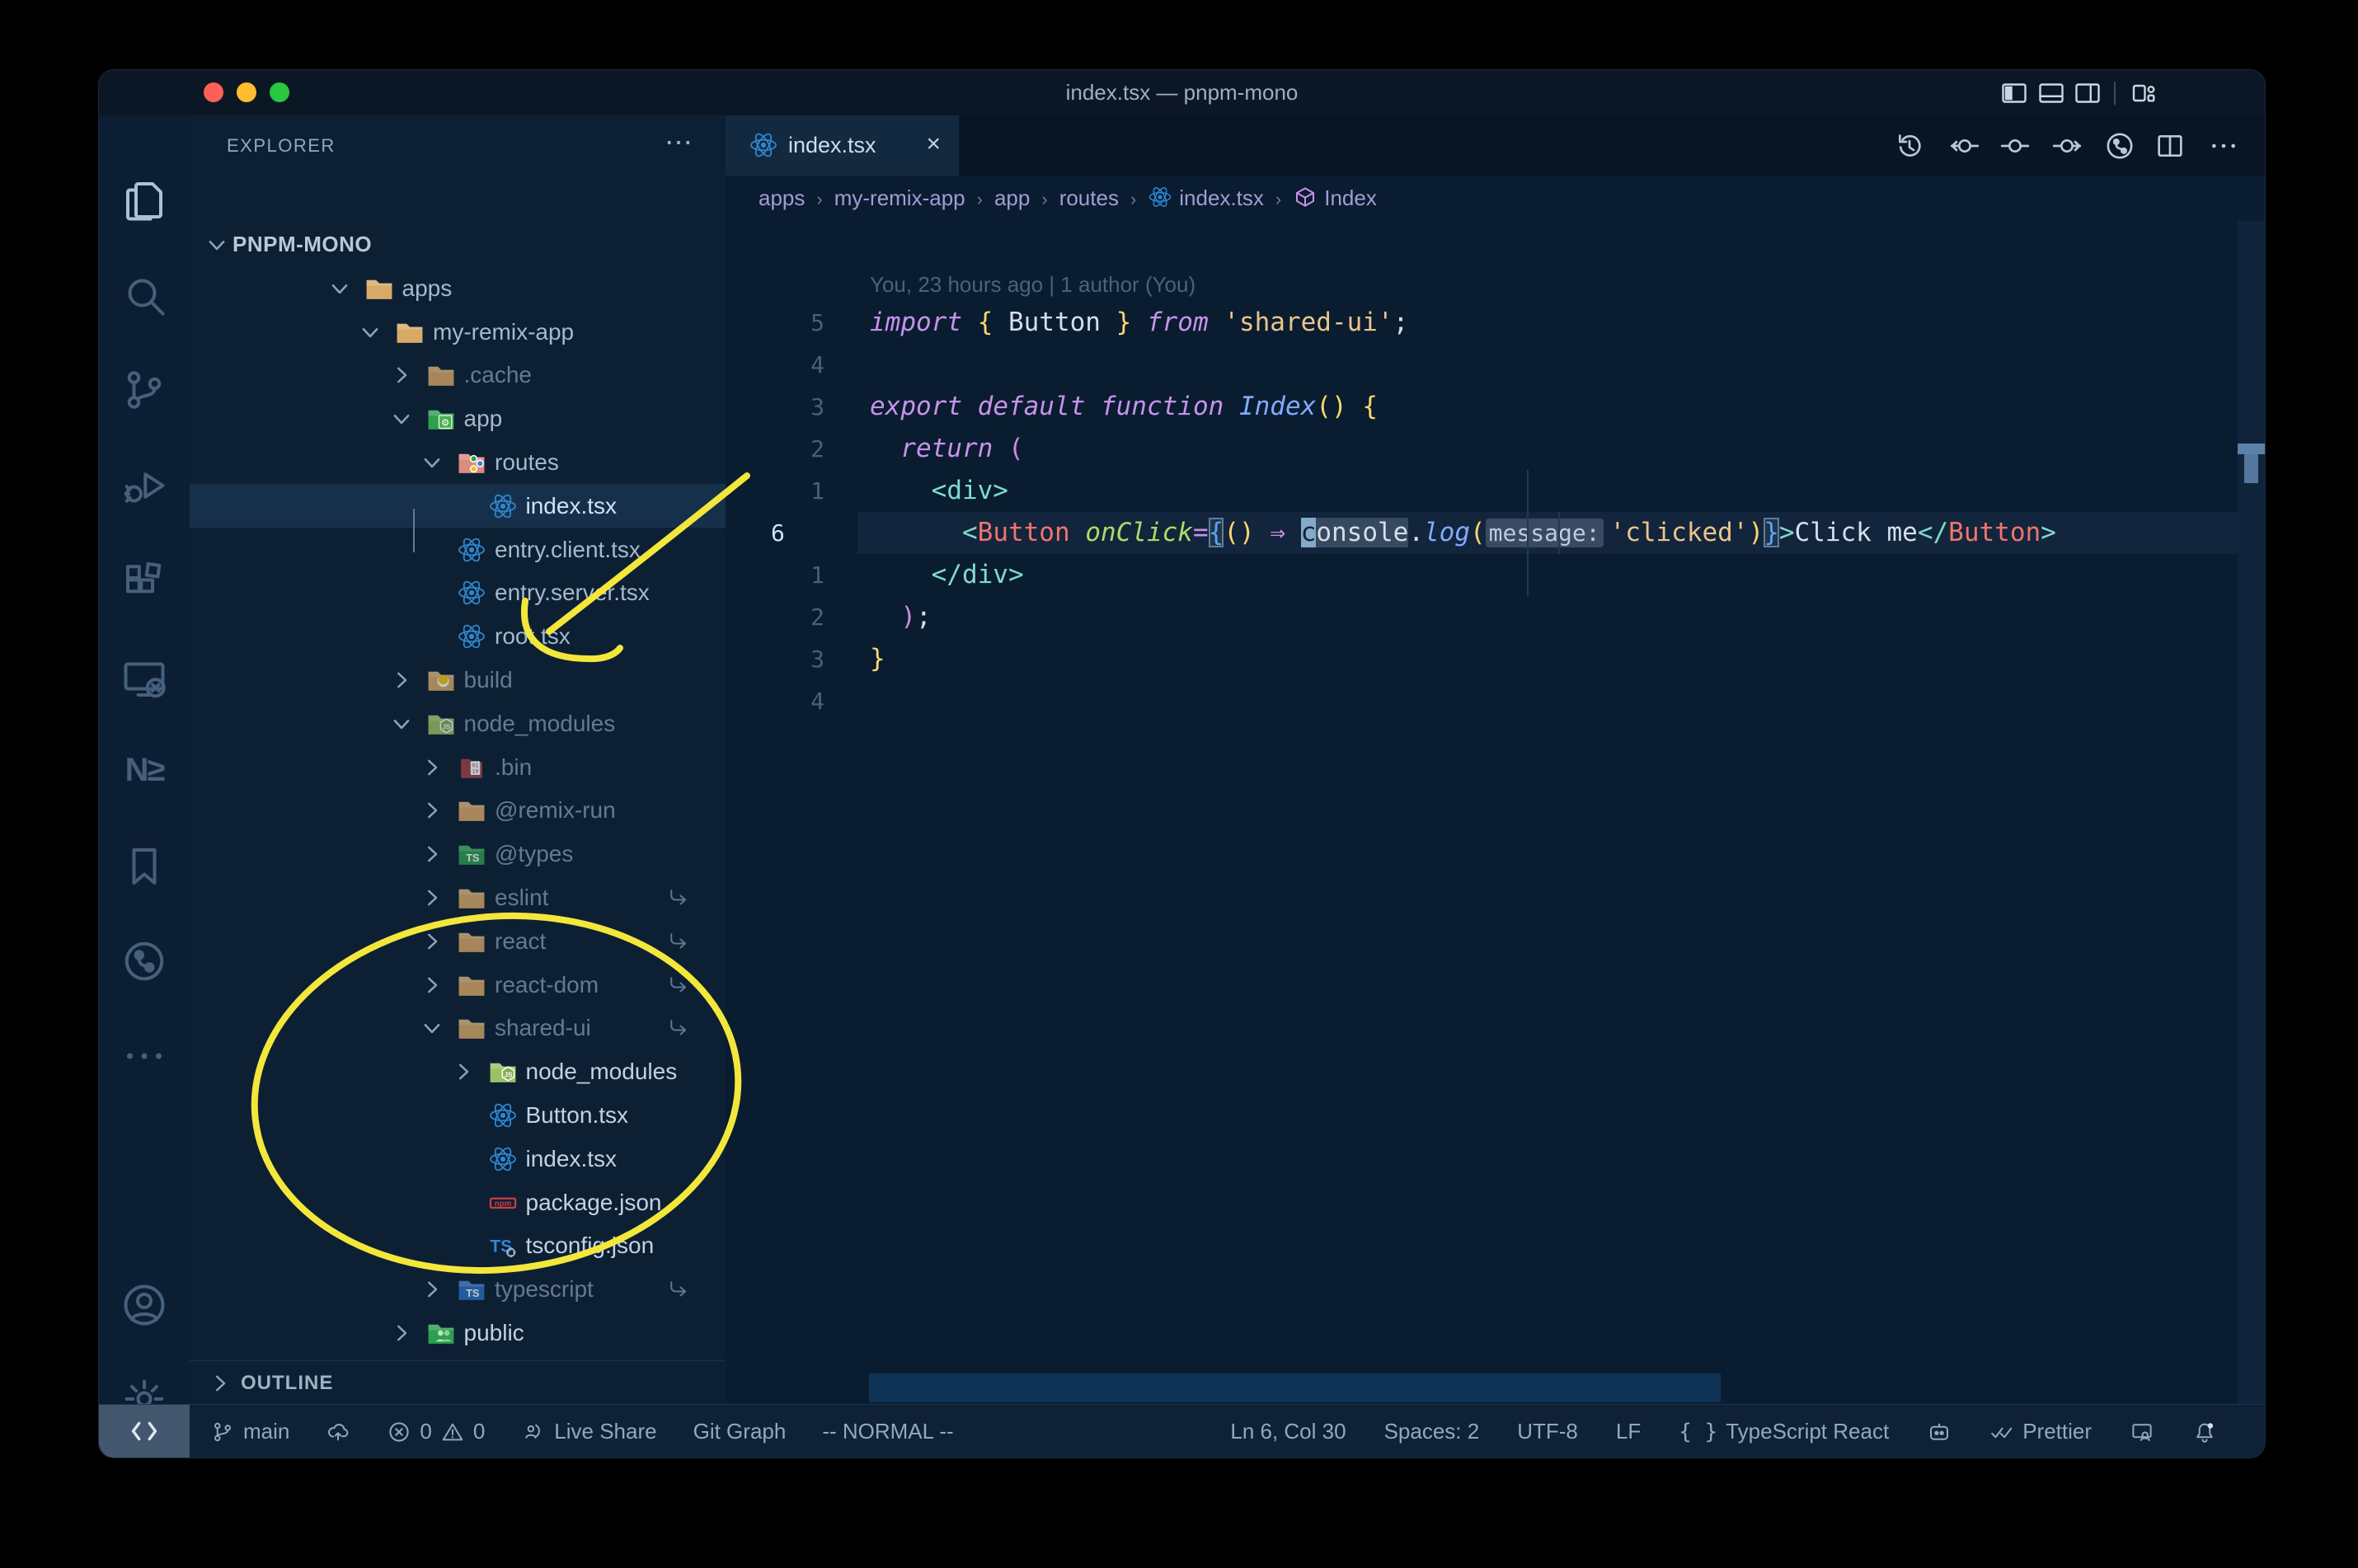 The height and width of the screenshot is (1568, 2358). Describe the element at coordinates (458, 854) in the screenshot. I see `tree-item--types: TS @types` at that location.